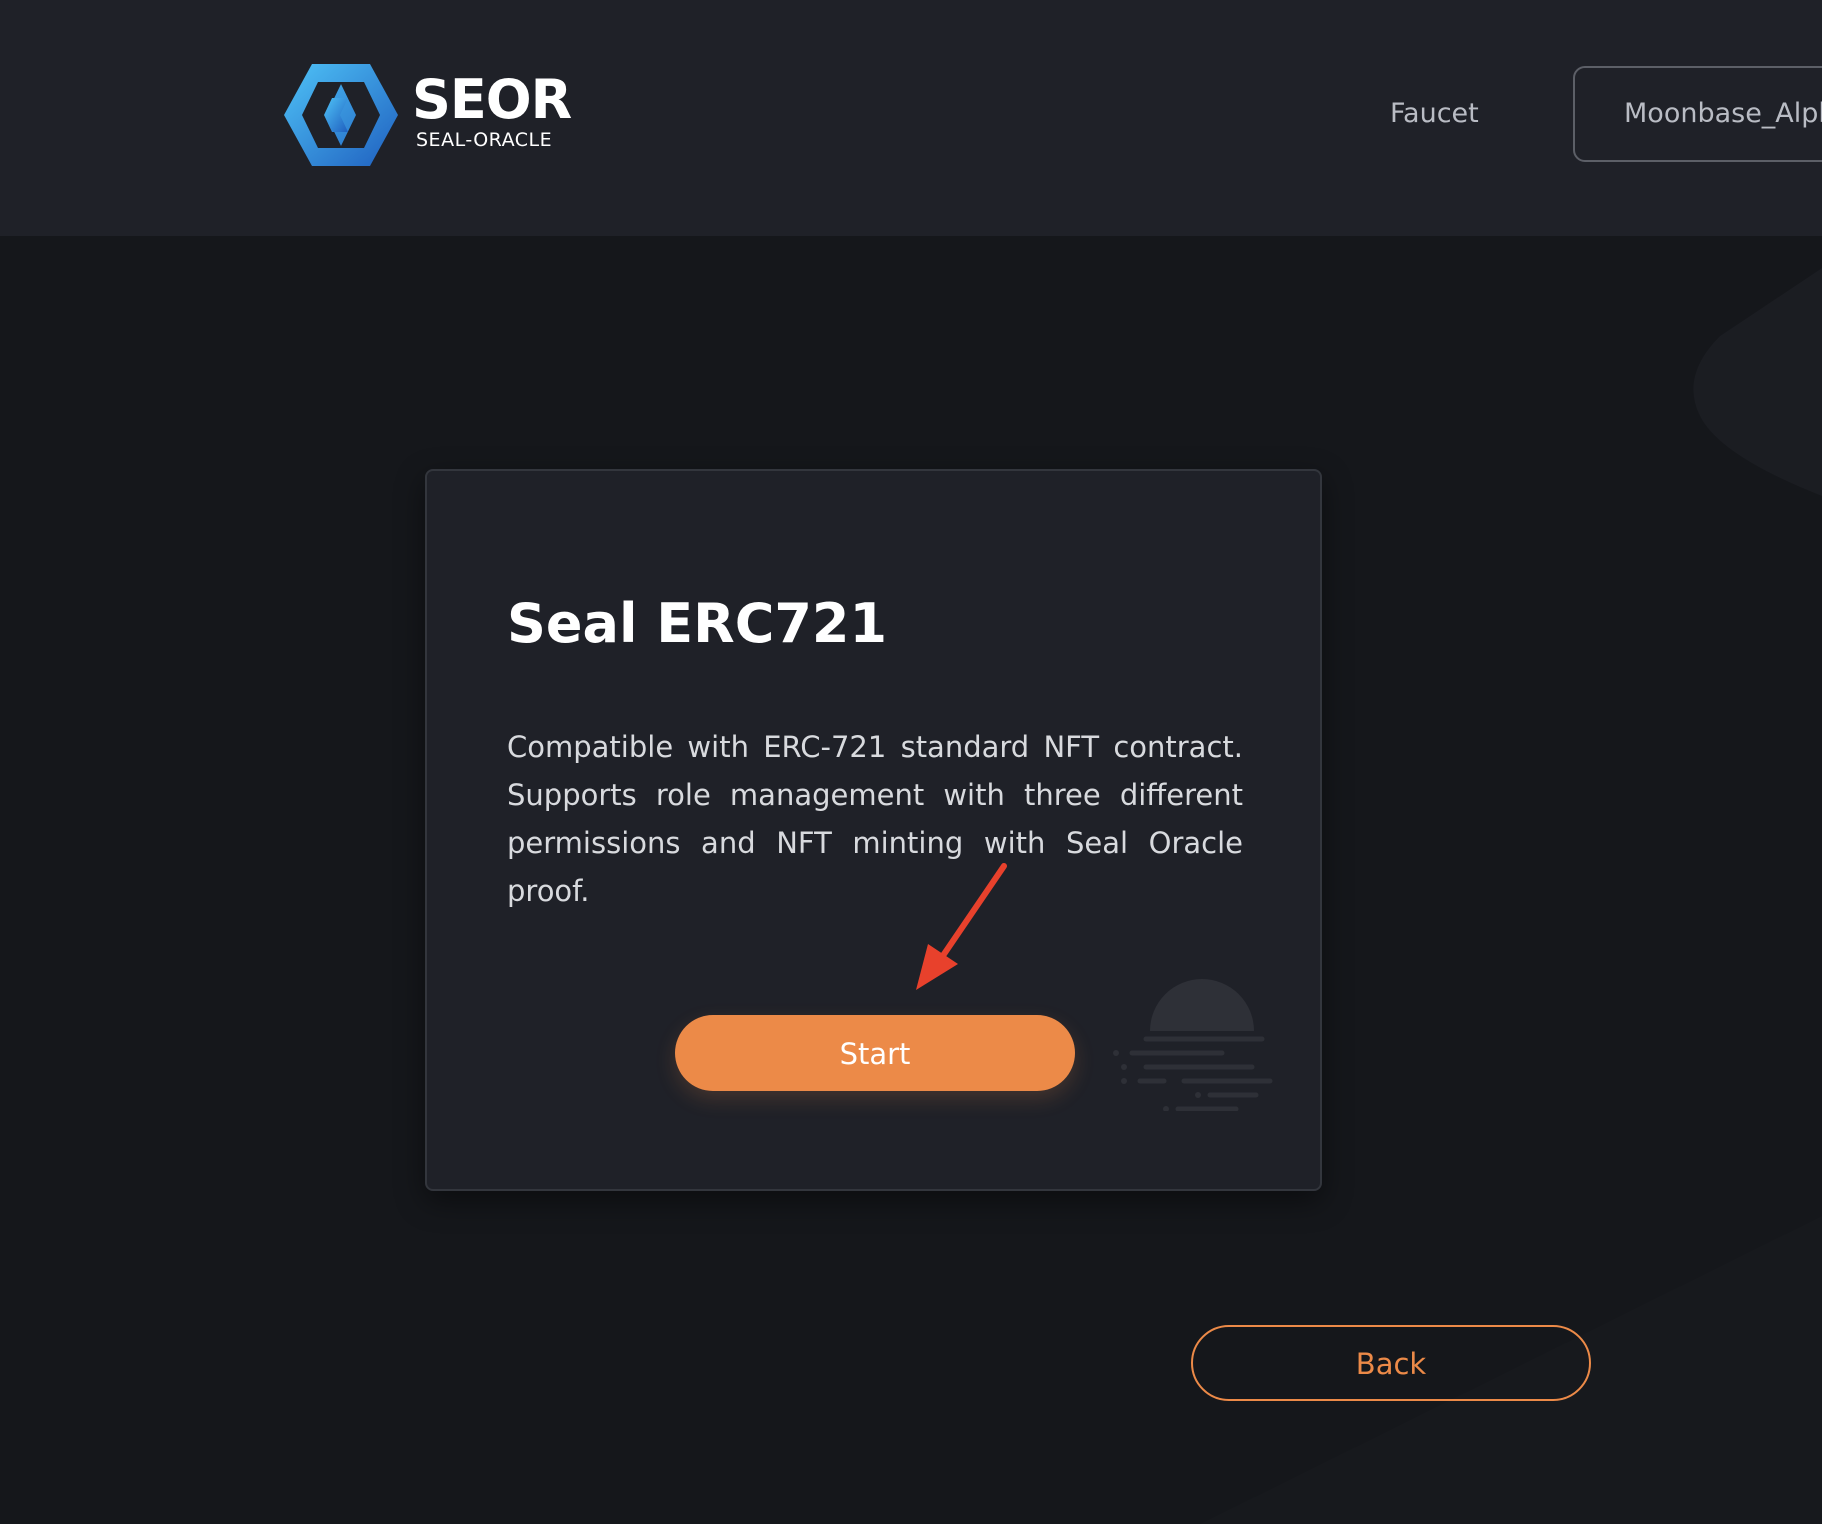 Image resolution: width=1822 pixels, height=1524 pixels. Describe the element at coordinates (1391, 1363) in the screenshot. I see `back-button: Back` at that location.